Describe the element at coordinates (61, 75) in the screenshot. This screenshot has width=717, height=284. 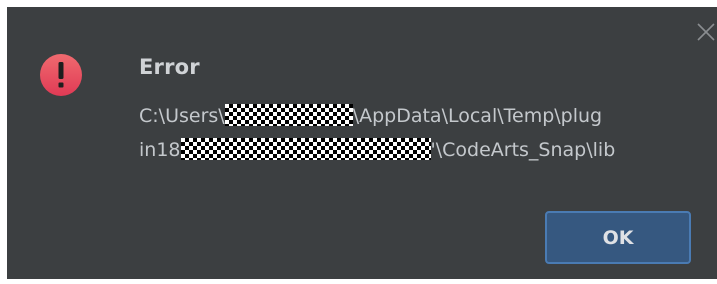
I see `error-exclamation-icon` at that location.